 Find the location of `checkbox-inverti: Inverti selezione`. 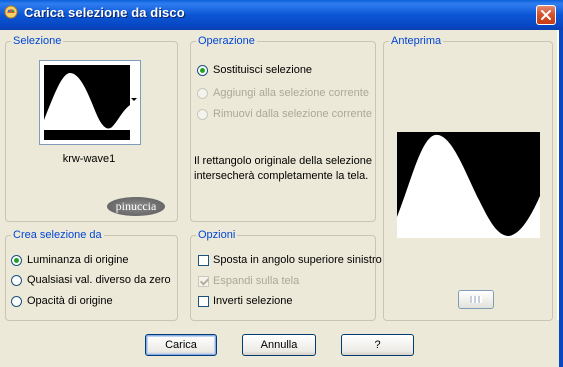

checkbox-inverti: Inverti selezione is located at coordinates (245, 301).